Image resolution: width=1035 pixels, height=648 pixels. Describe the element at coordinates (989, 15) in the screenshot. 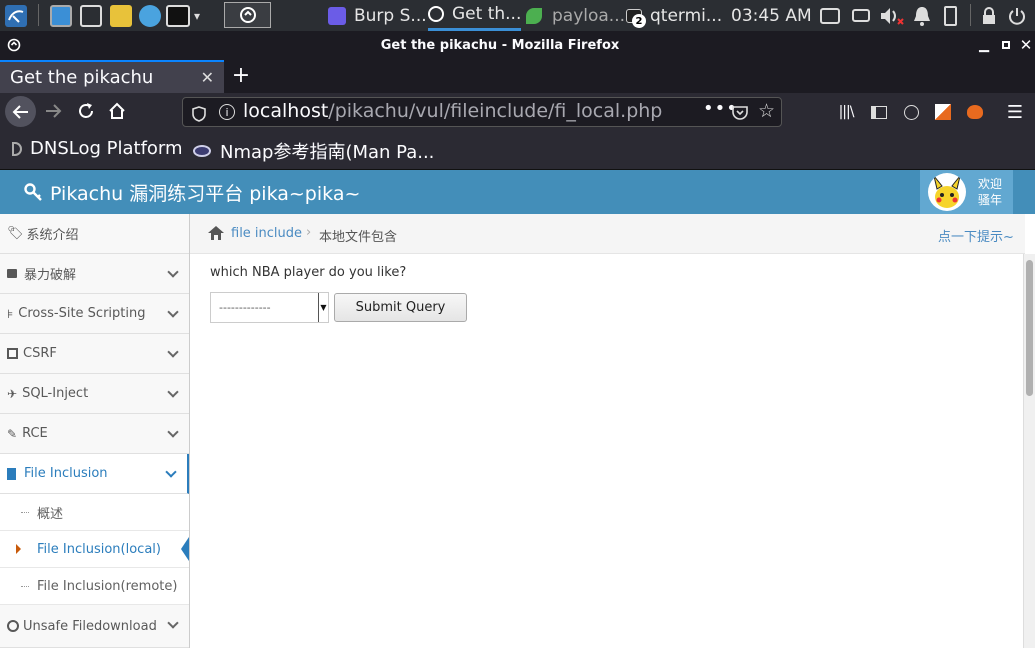

I see `lock-icon` at that location.